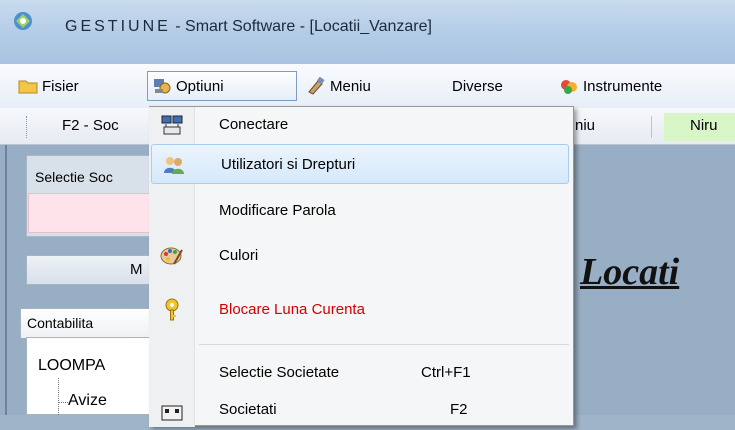 Image resolution: width=735 pixels, height=430 pixels. I want to click on menu-meniu-label: Meniu, so click(350, 86).